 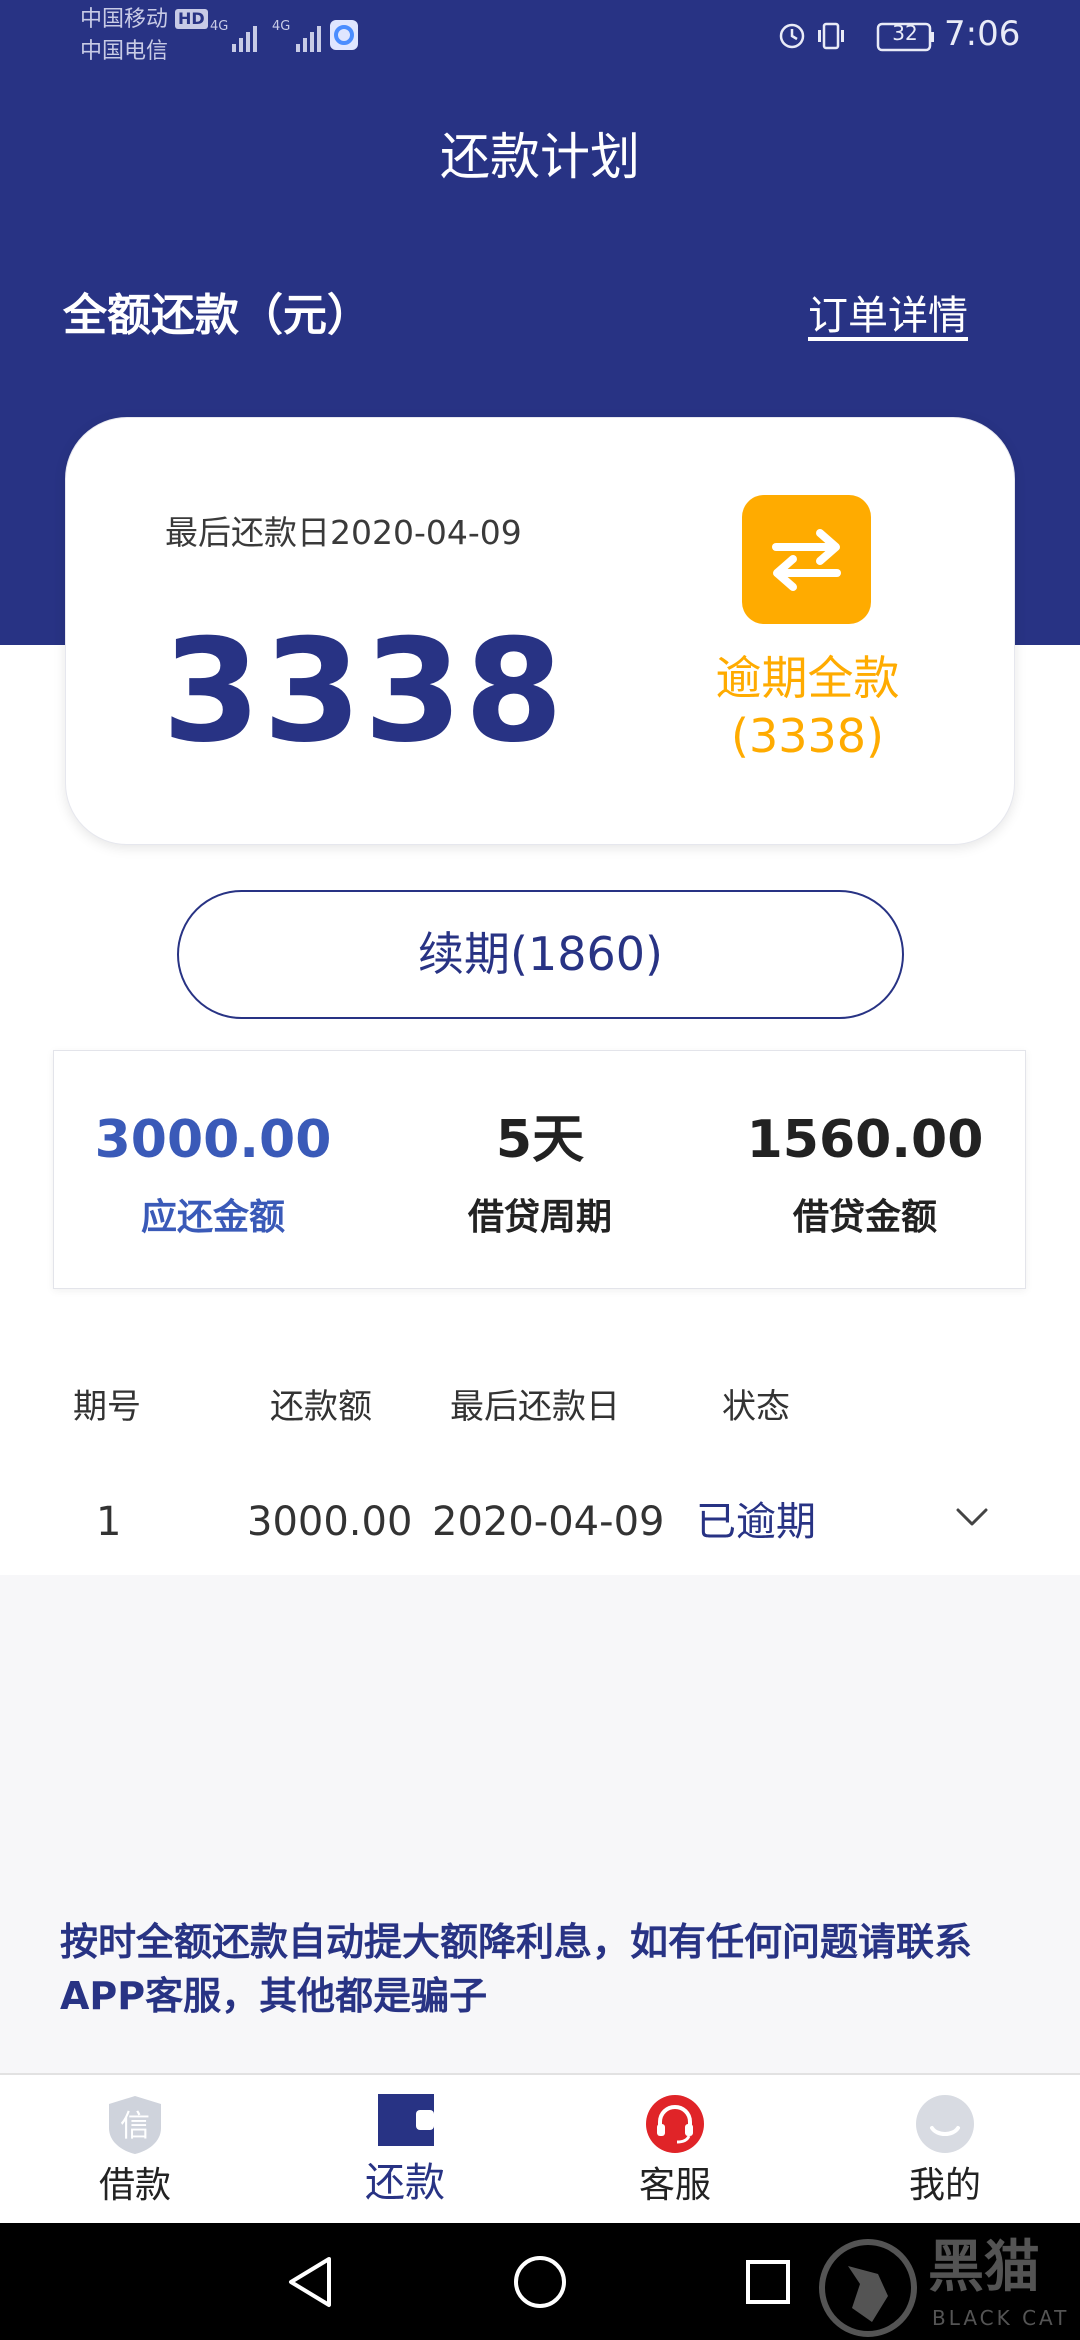 I want to click on renew-button: 续期(1860), so click(x=540, y=954).